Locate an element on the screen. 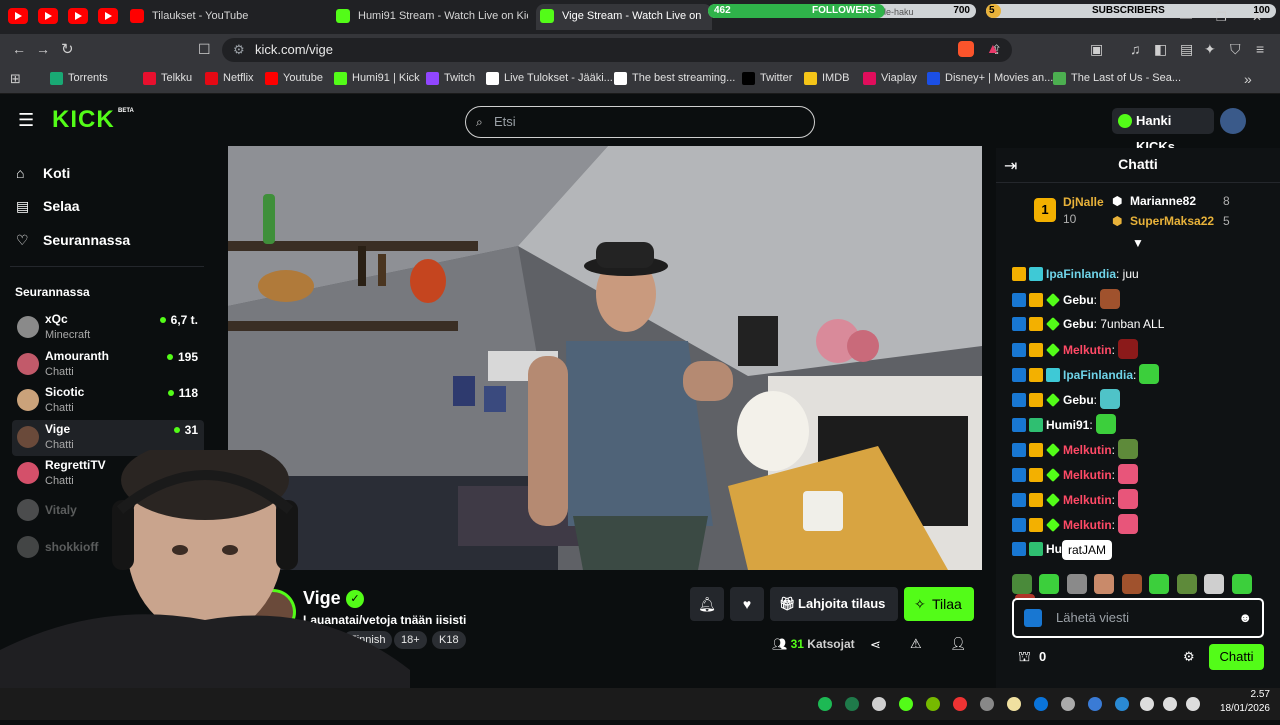 This screenshot has width=1280, height=725. follow-button: ♥ is located at coordinates (747, 604).